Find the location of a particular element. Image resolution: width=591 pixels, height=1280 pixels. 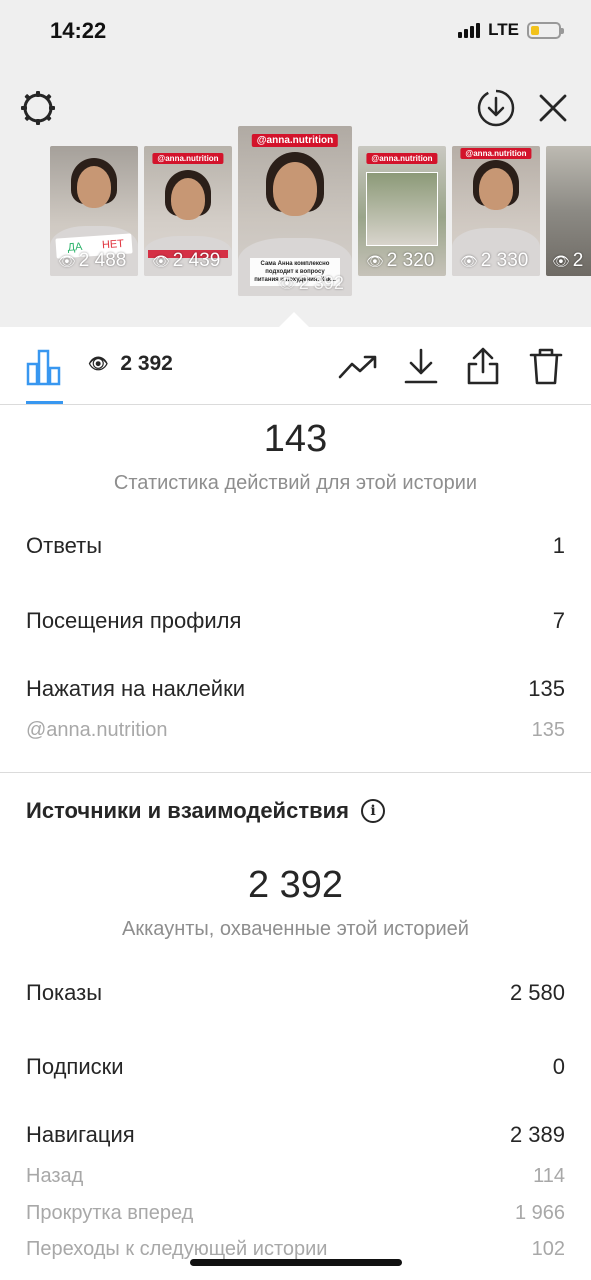

status-indicators: LTE is located at coordinates (511, 30).